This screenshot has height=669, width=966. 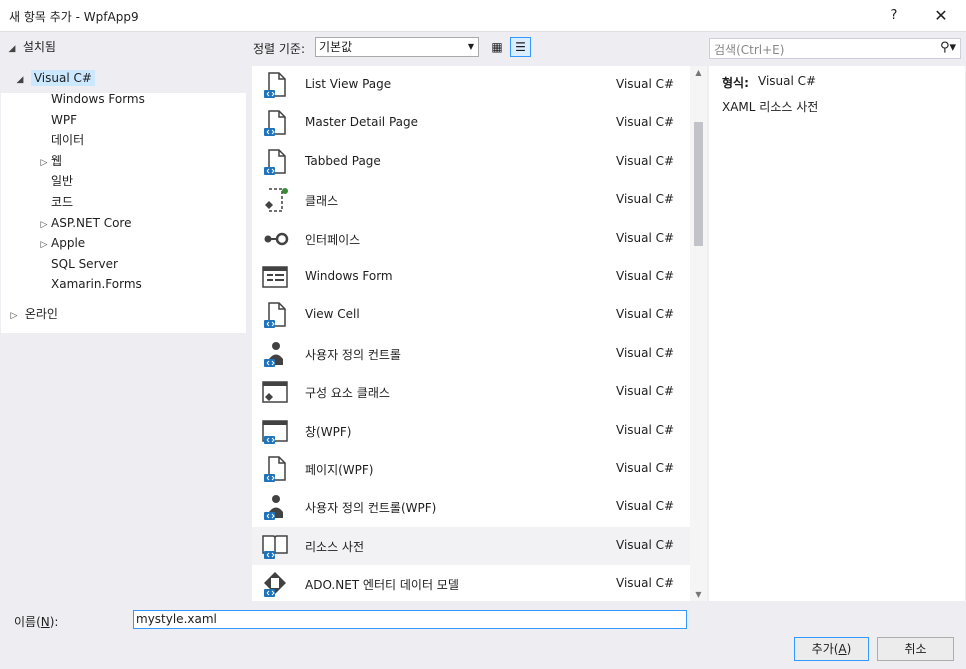 What do you see at coordinates (471, 277) in the screenshot?
I see `list-item: Windows Form Visual C#` at bounding box center [471, 277].